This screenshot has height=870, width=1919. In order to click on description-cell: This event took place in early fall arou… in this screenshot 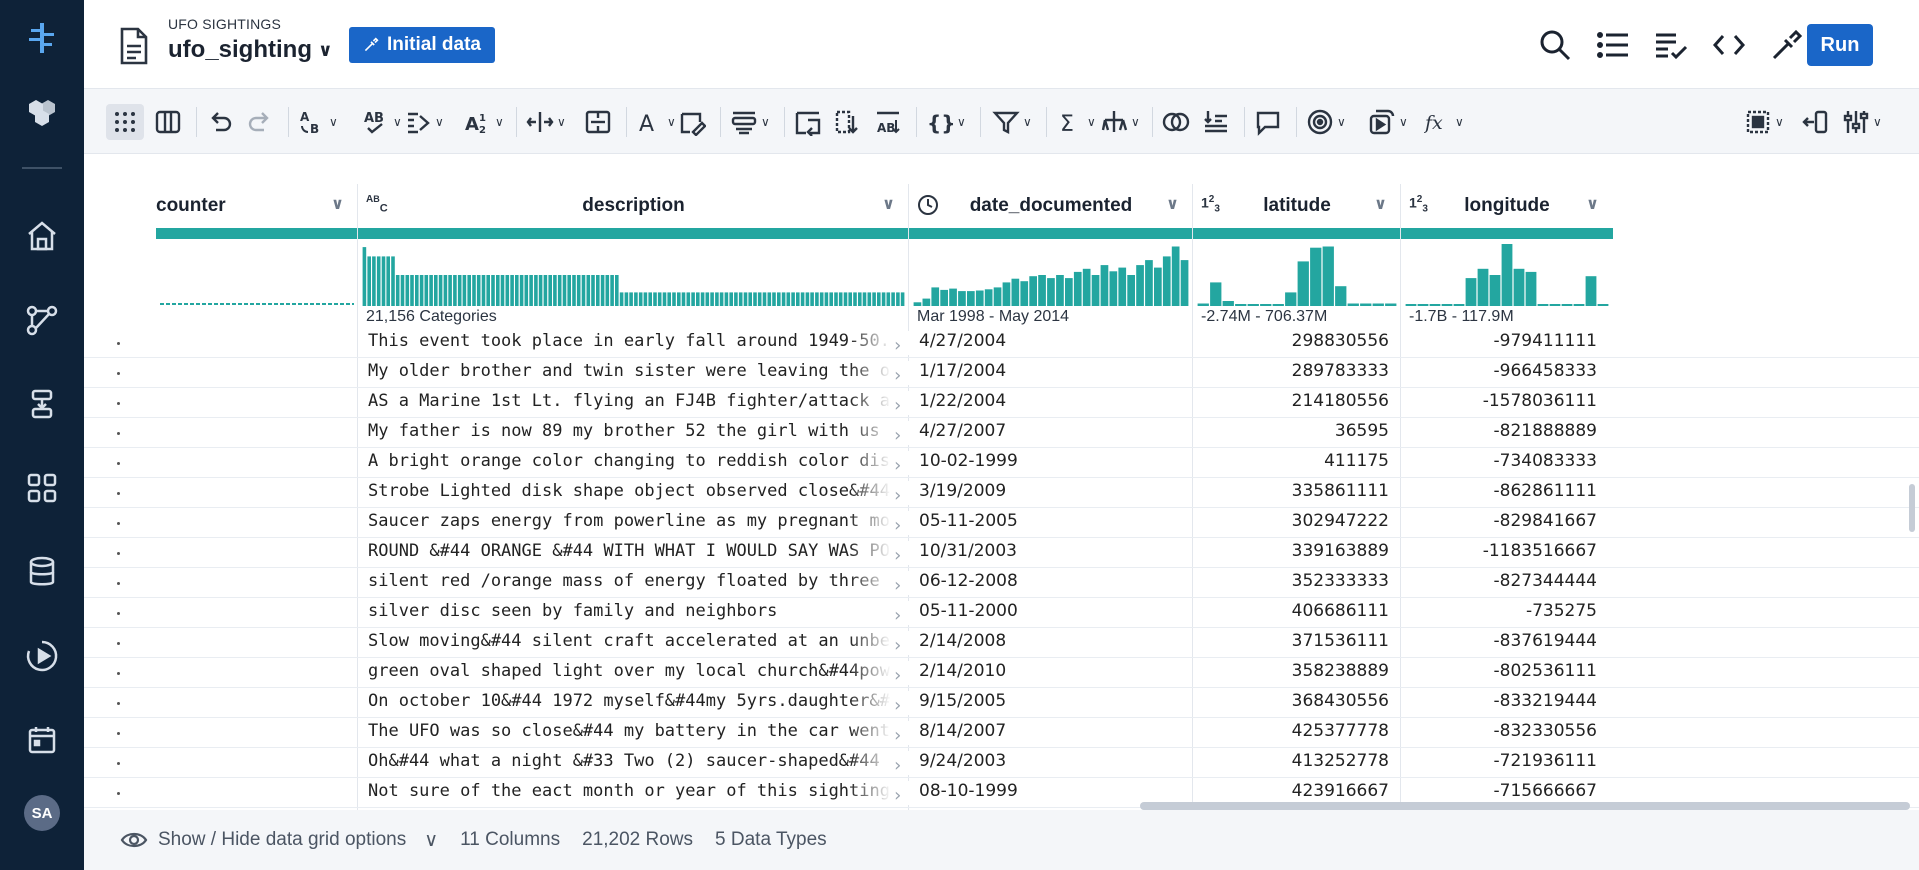, I will do `click(638, 343)`.